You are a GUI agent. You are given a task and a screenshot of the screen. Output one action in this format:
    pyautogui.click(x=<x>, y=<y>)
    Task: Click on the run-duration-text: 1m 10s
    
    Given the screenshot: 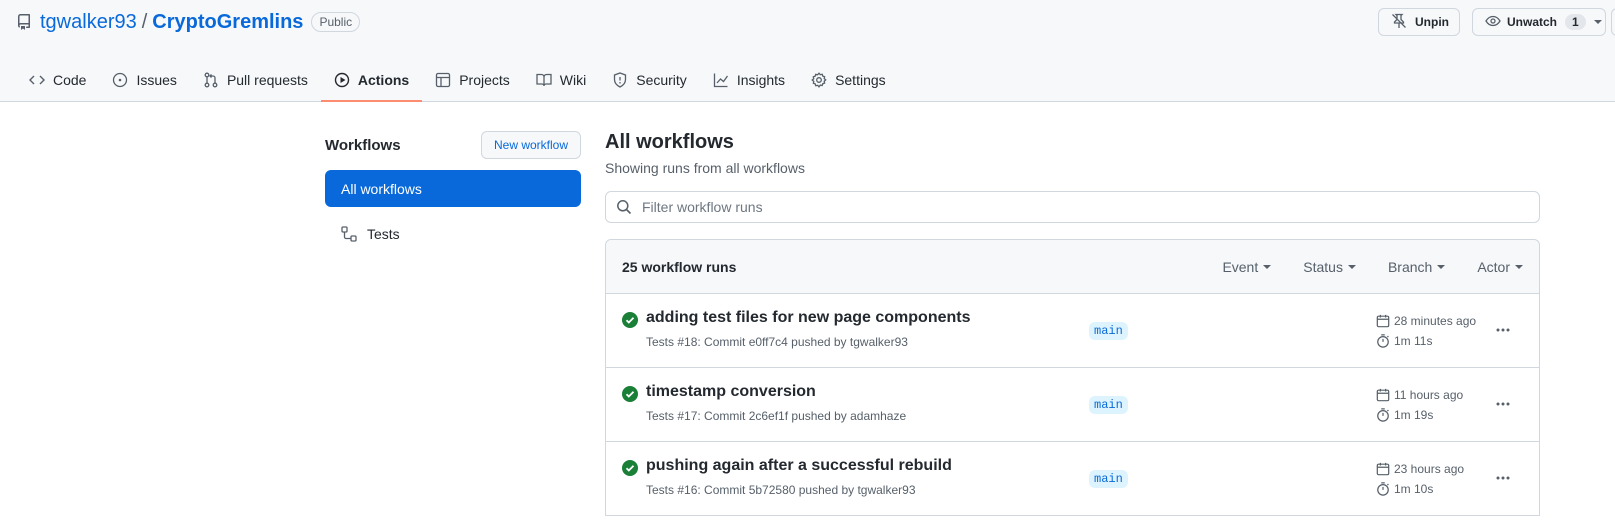 What is the action you would take?
    pyautogui.click(x=1414, y=489)
    